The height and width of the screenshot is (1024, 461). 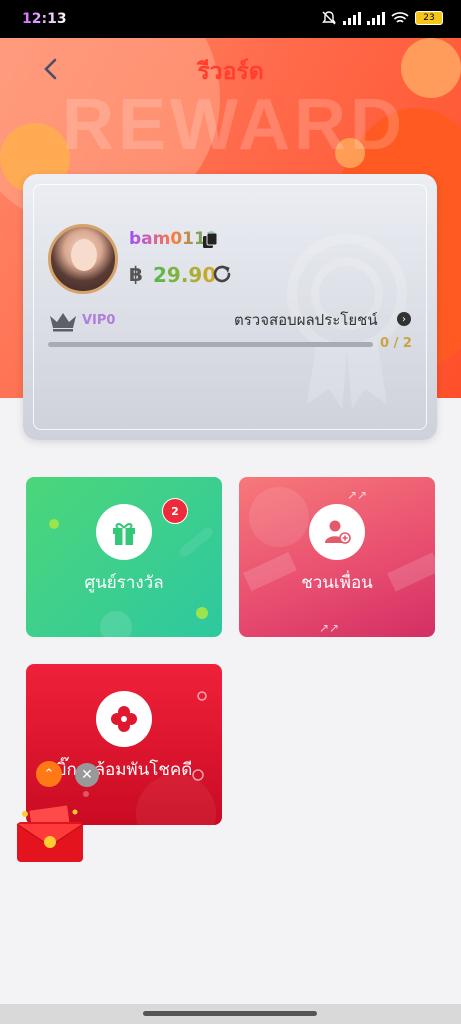 What do you see at coordinates (429, 18) in the screenshot?
I see `battery-icon: 23` at bounding box center [429, 18].